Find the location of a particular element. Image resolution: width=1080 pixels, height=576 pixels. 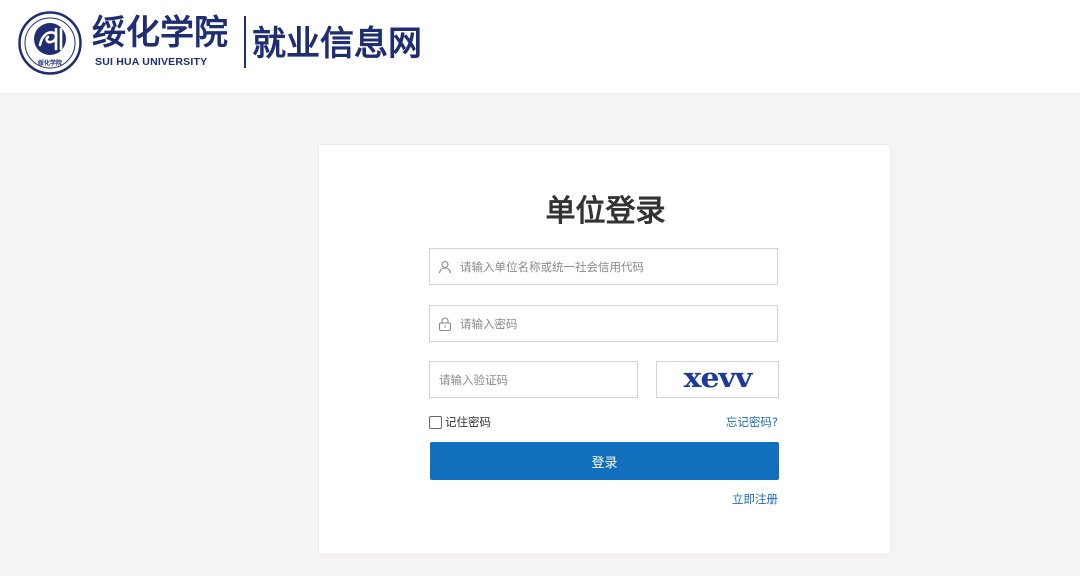

site-name: 就业信息网 is located at coordinates (337, 44).